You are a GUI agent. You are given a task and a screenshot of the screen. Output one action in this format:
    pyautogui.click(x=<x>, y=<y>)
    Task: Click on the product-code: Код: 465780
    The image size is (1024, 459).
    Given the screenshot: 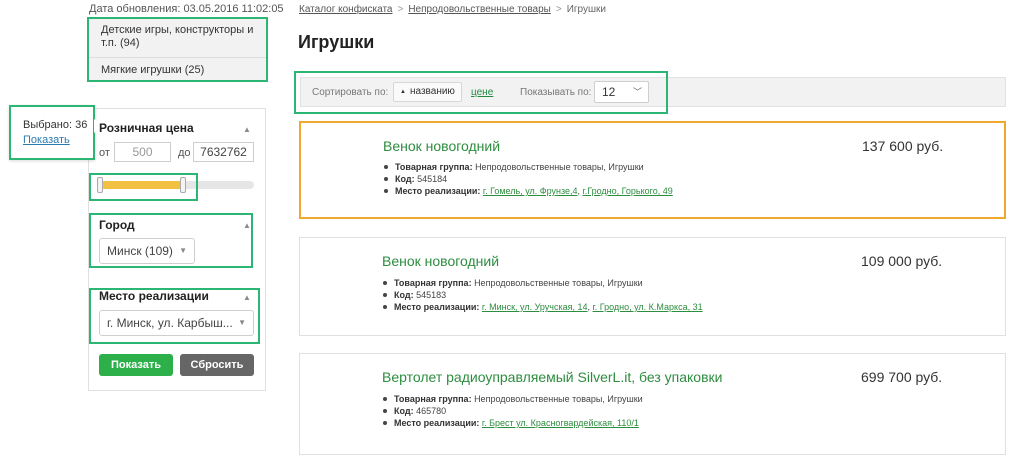 What is the action you would take?
    pyautogui.click(x=512, y=411)
    